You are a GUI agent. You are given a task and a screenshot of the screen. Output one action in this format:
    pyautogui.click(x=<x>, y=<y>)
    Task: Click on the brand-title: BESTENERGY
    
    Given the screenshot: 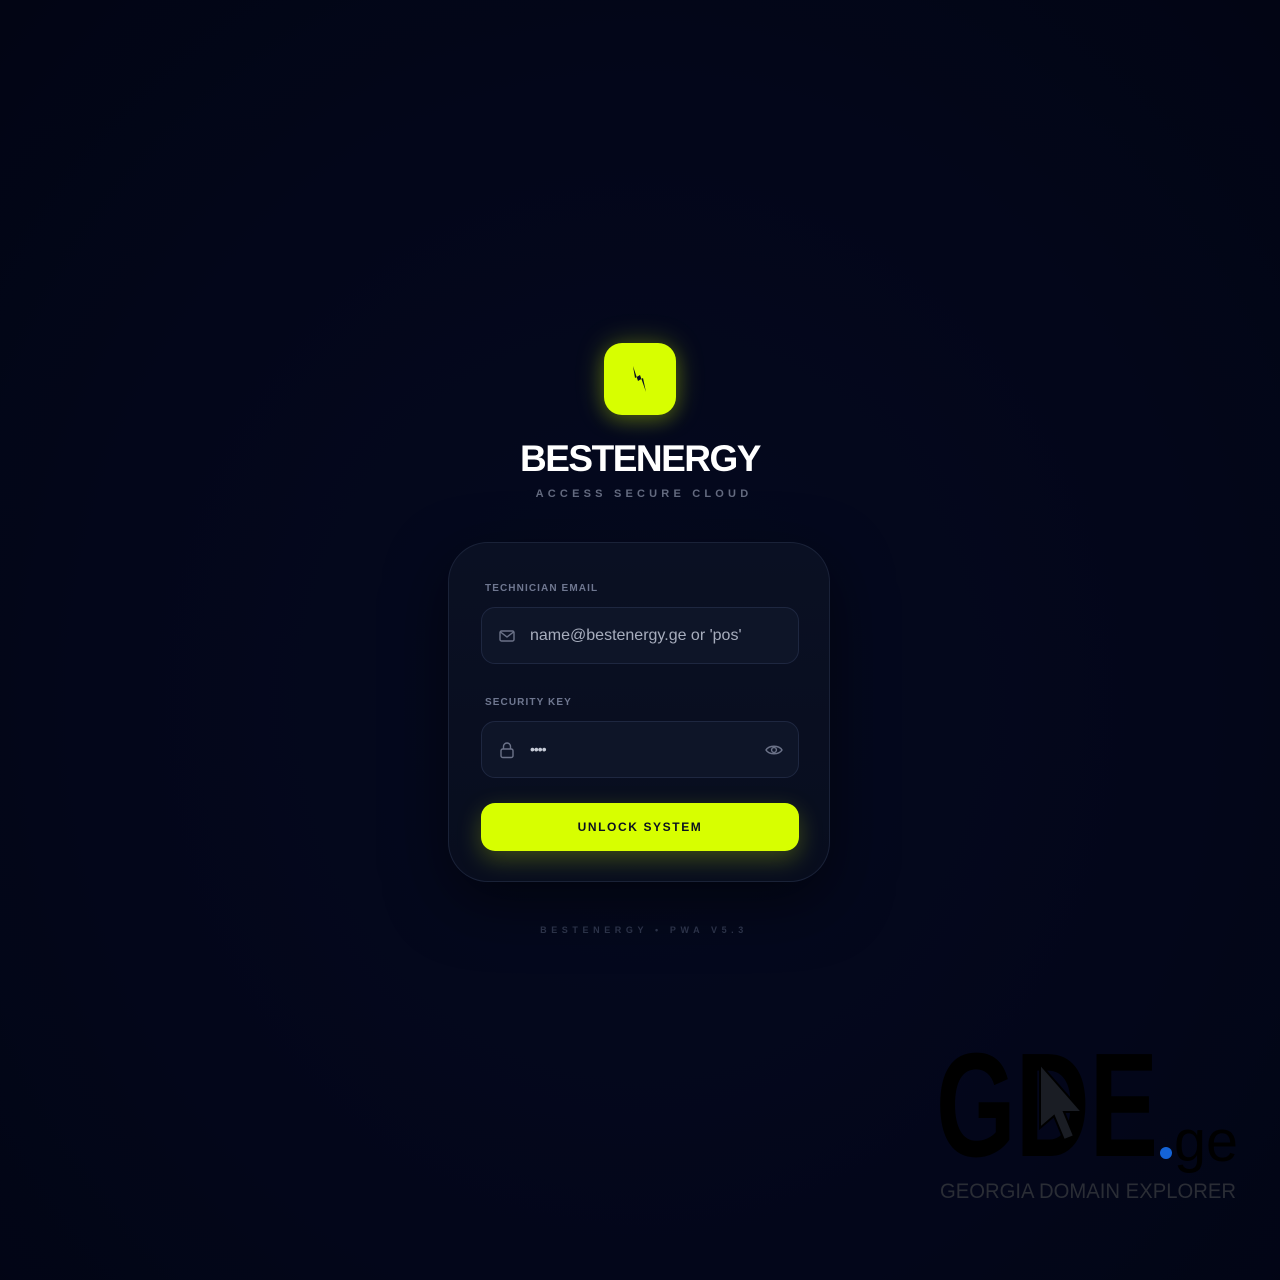 What is the action you would take?
    pyautogui.click(x=640, y=458)
    